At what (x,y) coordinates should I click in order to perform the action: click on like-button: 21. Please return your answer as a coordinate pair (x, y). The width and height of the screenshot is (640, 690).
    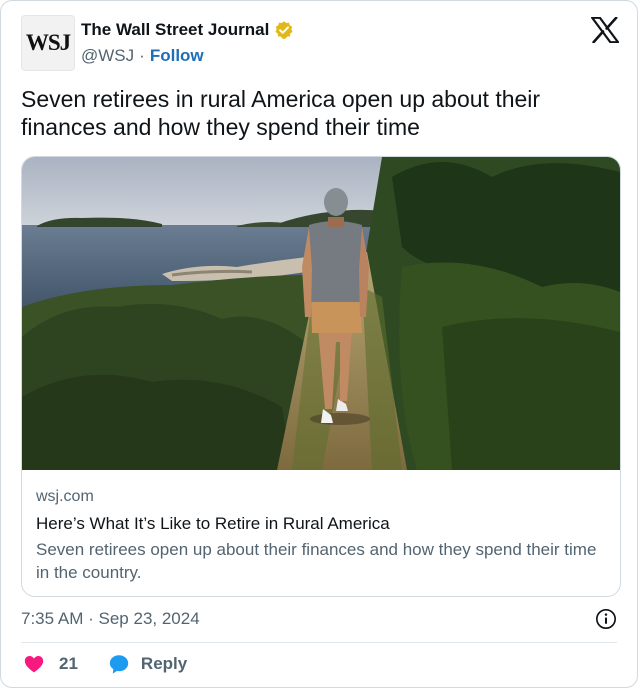
    Looking at the image, I should click on (50, 664).